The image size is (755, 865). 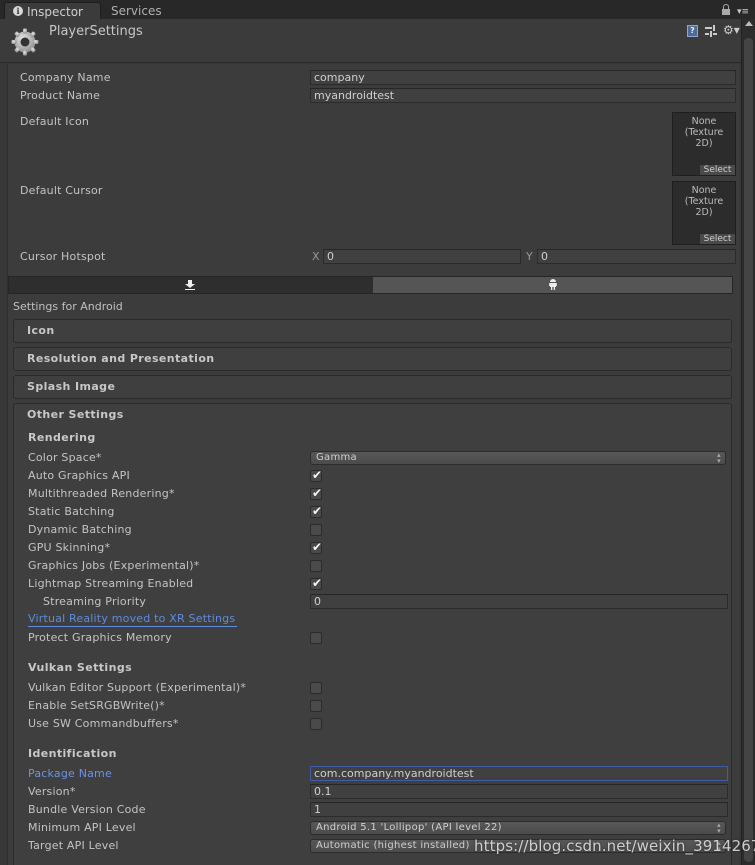 I want to click on vertical-scrollbar, so click(x=748, y=442).